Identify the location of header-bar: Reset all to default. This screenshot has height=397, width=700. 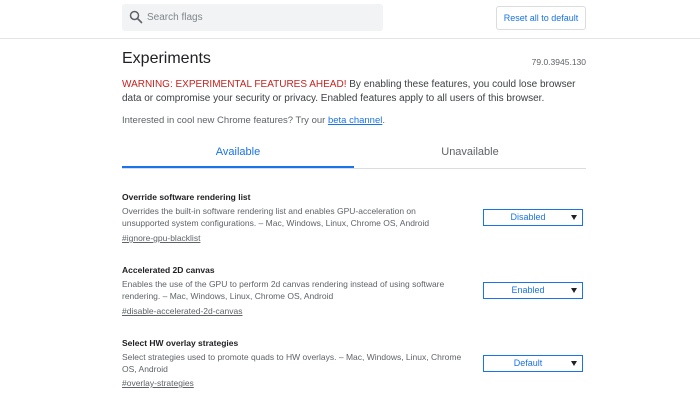
(350, 19).